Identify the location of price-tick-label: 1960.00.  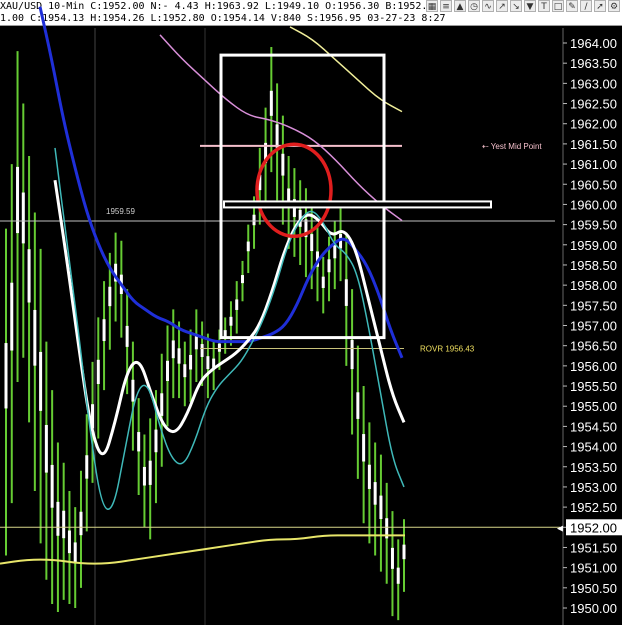
(593, 204).